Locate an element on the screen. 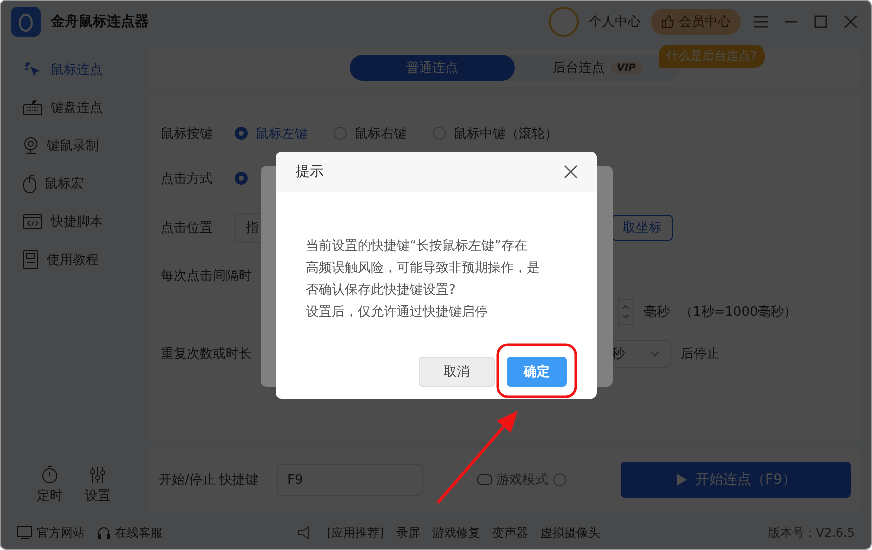 The width and height of the screenshot is (872, 550). user-center-link: 个人中心 is located at coordinates (615, 22).